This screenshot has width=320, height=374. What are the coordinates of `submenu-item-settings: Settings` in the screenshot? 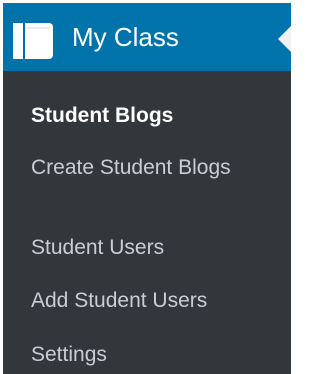 It's located at (156, 355).